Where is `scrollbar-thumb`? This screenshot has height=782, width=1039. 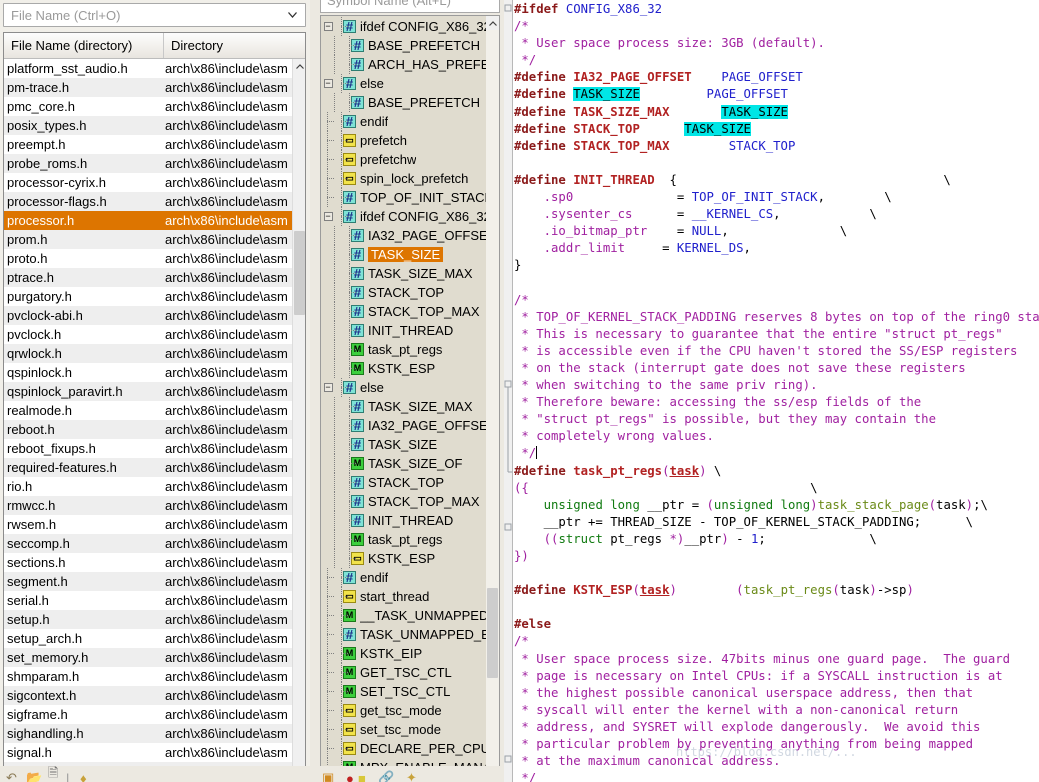 scrollbar-thumb is located at coordinates (299, 273).